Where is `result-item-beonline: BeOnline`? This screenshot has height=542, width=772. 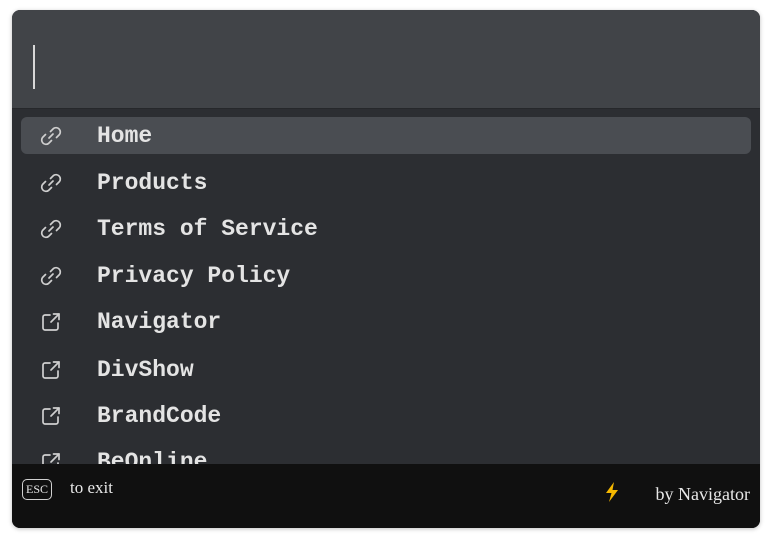 result-item-beonline: BeOnline is located at coordinates (386, 453).